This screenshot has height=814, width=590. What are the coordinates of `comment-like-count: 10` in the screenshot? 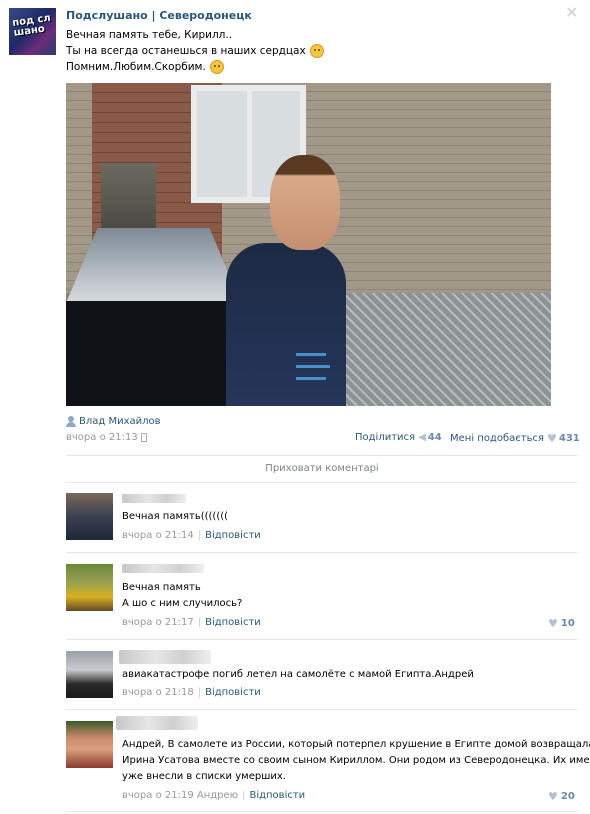 It's located at (567, 623).